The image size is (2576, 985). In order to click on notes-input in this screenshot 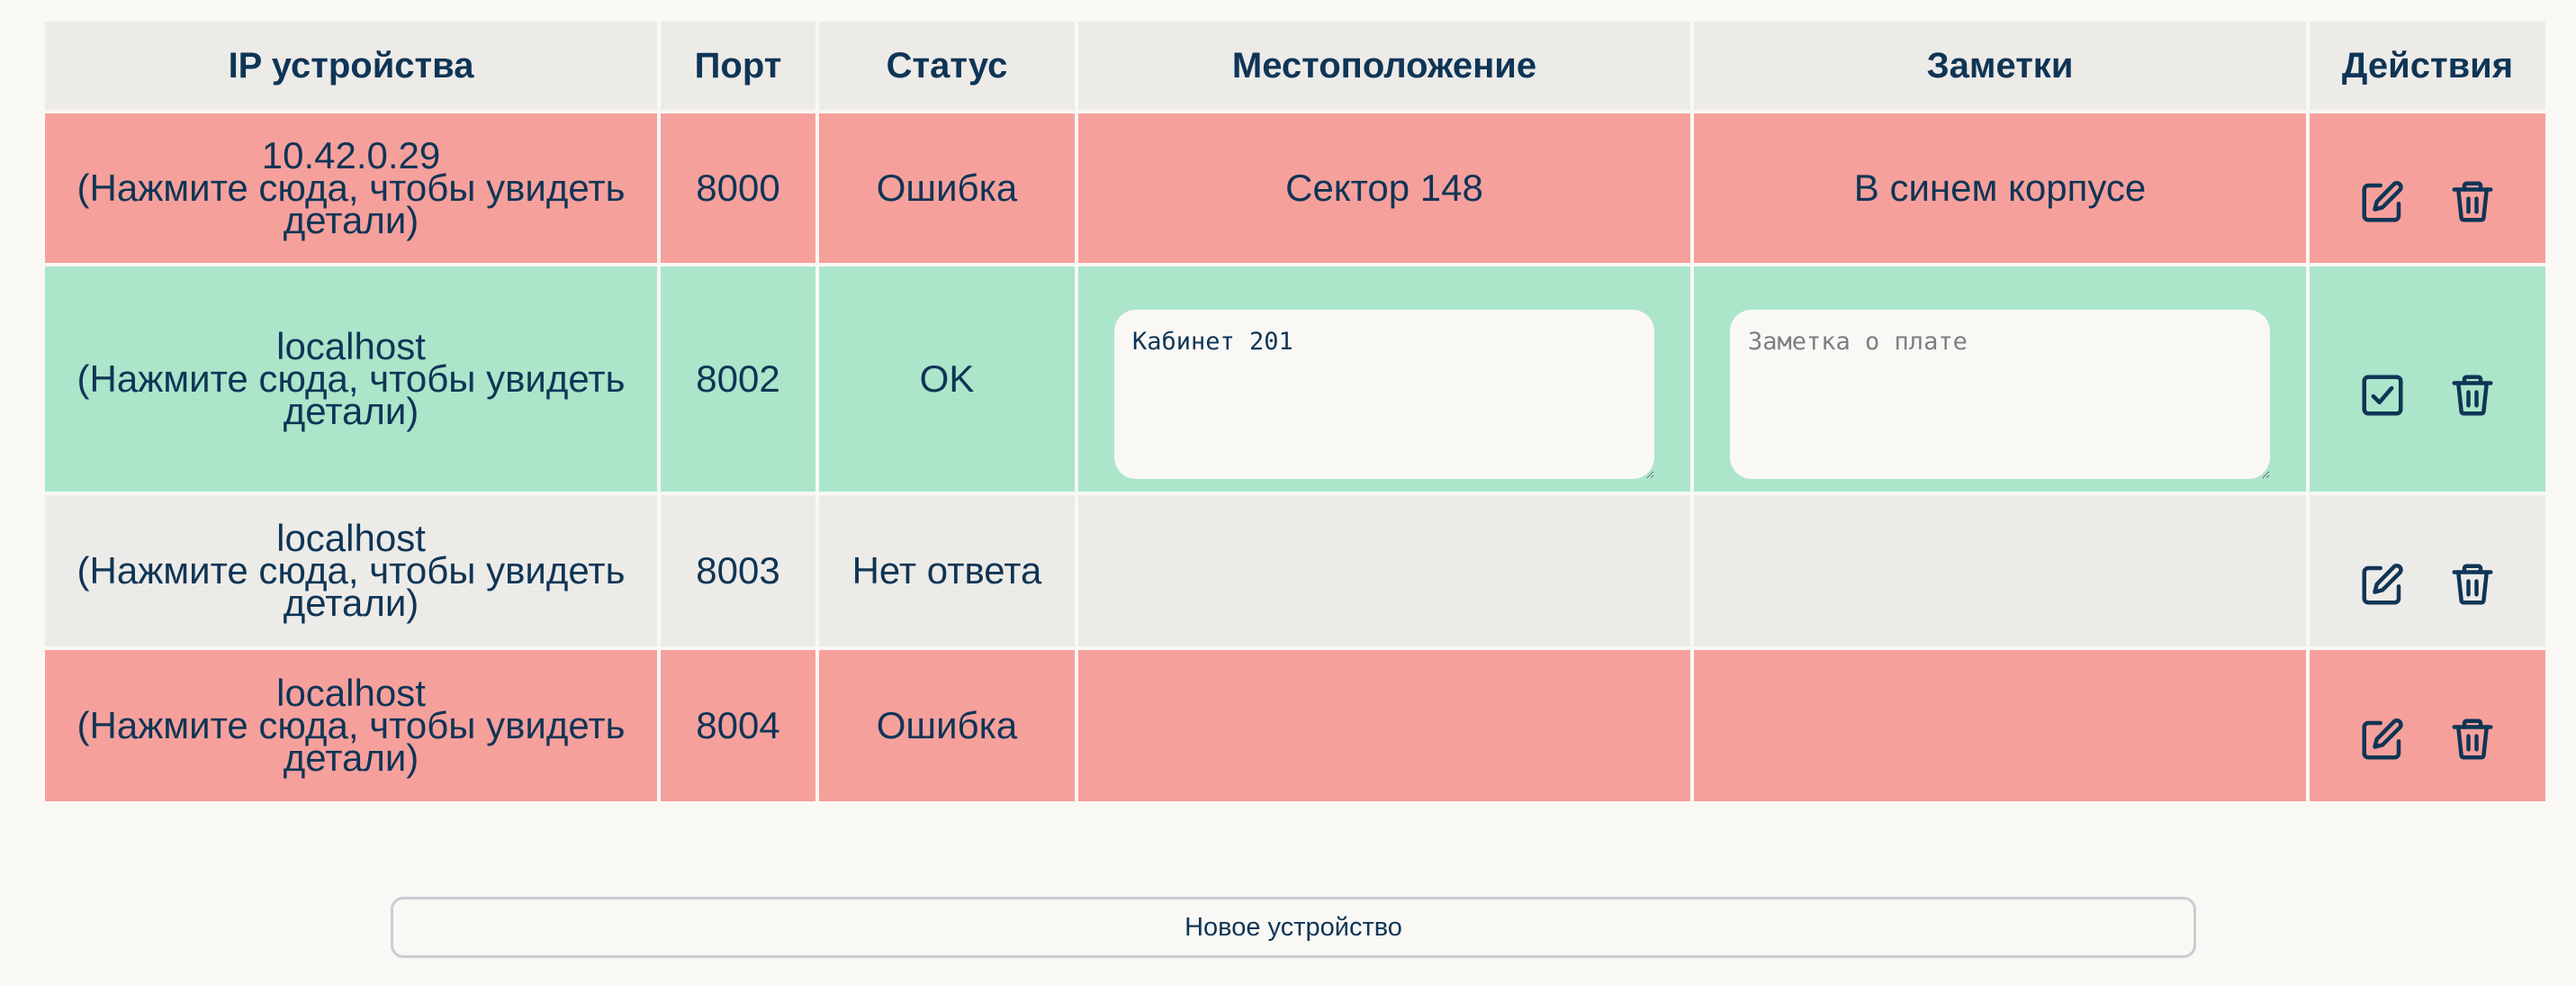, I will do `click(2000, 394)`.